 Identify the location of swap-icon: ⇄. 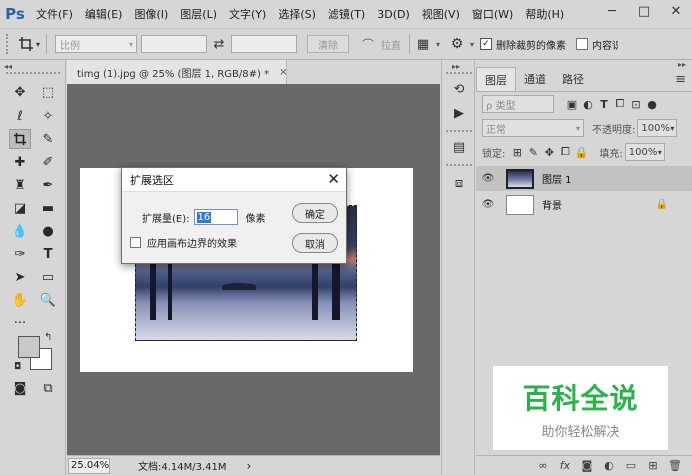
(219, 44).